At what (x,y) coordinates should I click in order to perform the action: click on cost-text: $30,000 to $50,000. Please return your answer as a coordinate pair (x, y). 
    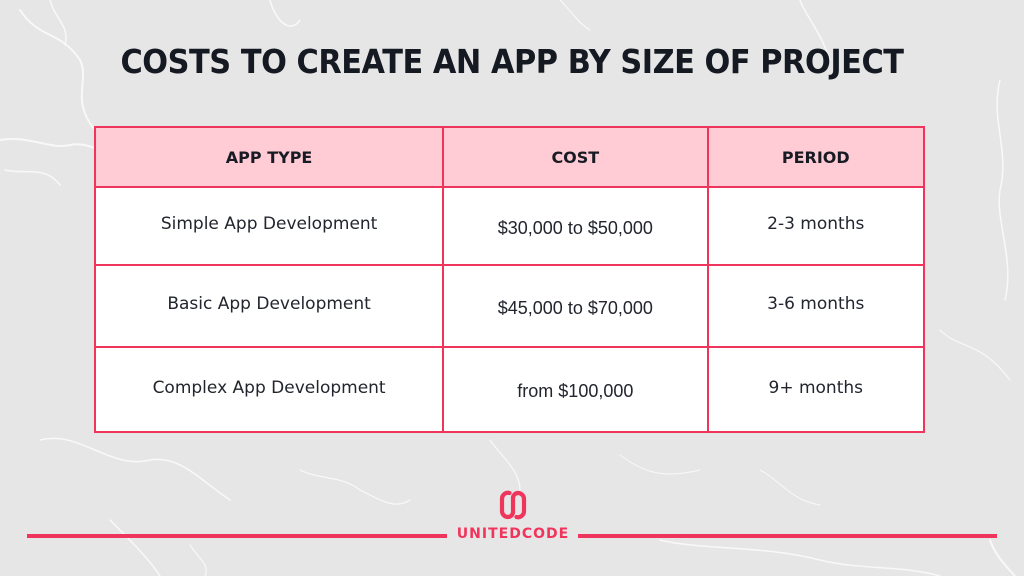
    Looking at the image, I should click on (575, 227).